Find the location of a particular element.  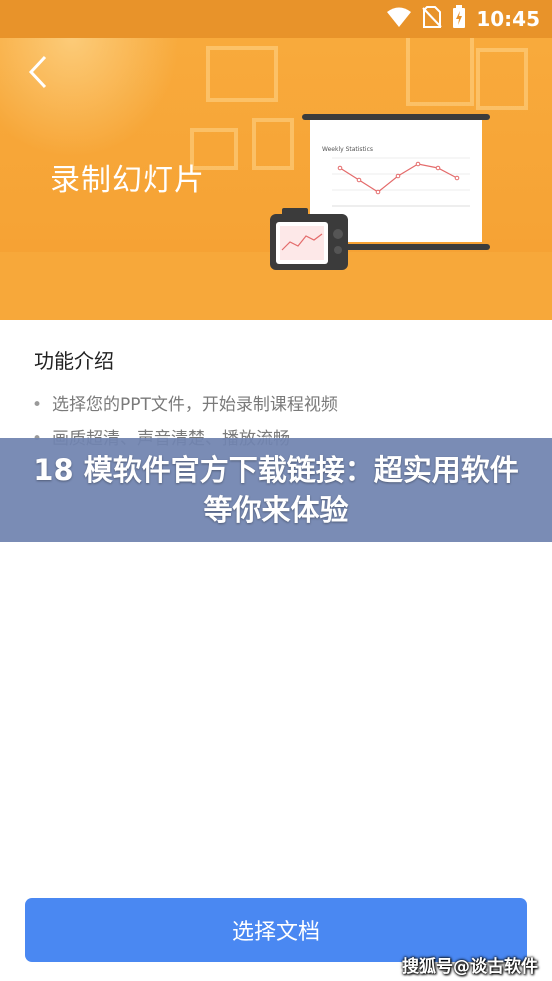

status-bar: 10:45 is located at coordinates (276, 19).